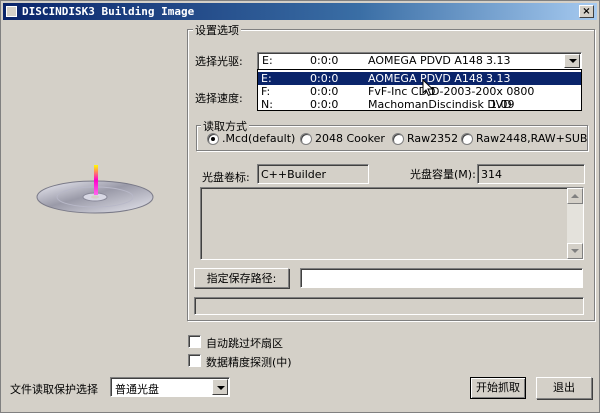 The height and width of the screenshot is (413, 600). Describe the element at coordinates (226, 177) in the screenshot. I see `volume-label: 光盘卷标:` at that location.